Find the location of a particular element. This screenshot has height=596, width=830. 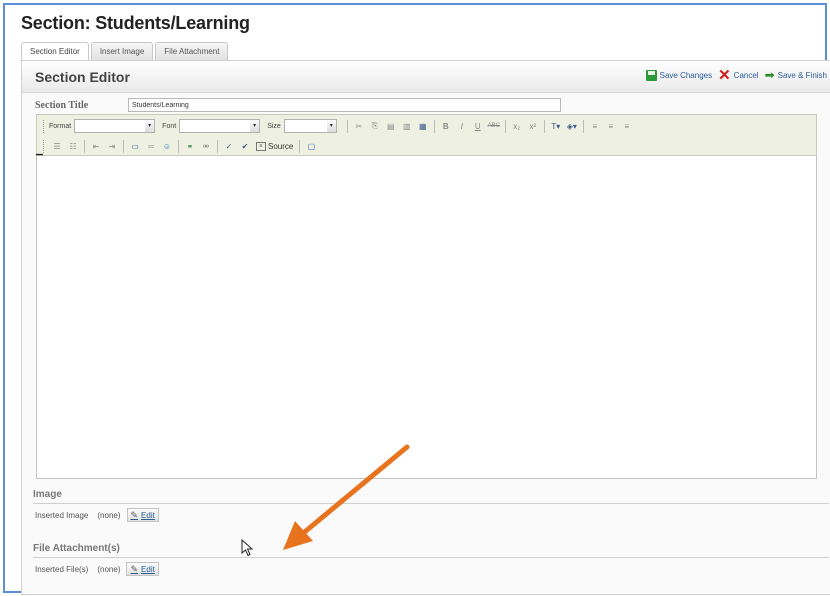

text-color-icon: T▾ is located at coordinates (556, 126).